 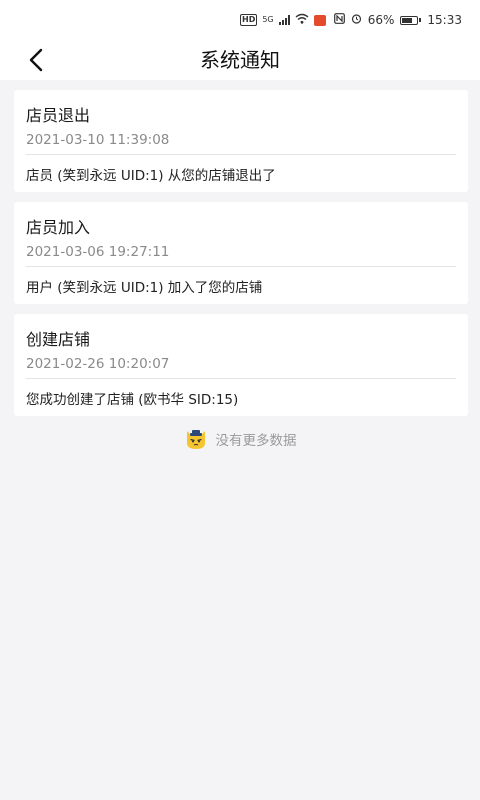 I want to click on notification-title: 店员加入, so click(x=58, y=227).